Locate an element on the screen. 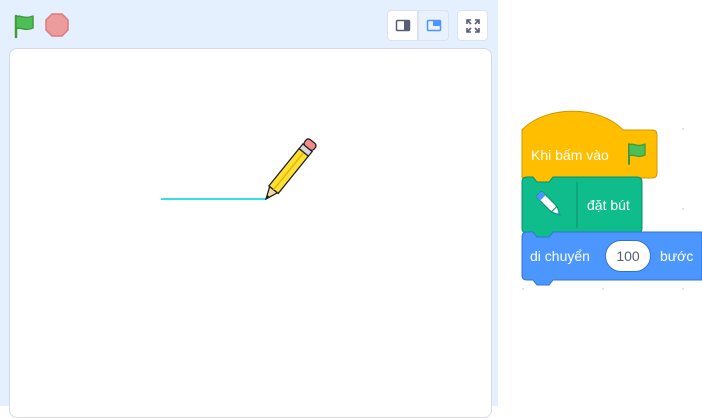 Image resolution: width=702 pixels, height=418 pixels. pen-block-label: đặt bút is located at coordinates (608, 205).